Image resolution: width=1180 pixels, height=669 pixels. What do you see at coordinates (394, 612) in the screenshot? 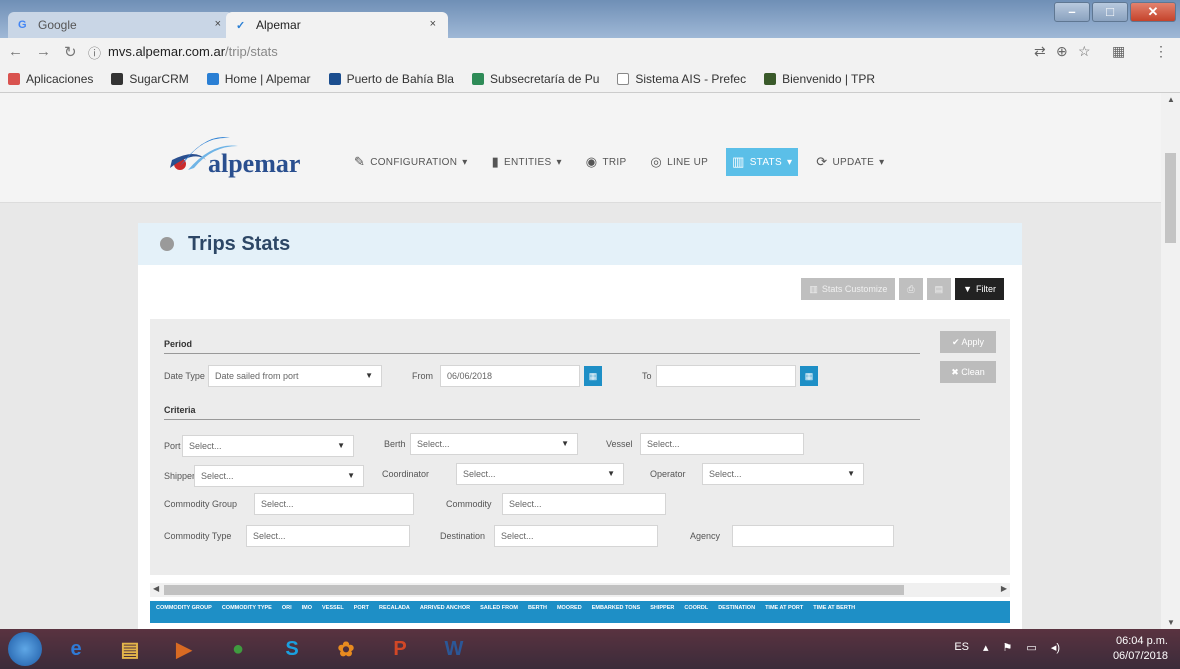
I see `column-header: Recalada` at bounding box center [394, 612].